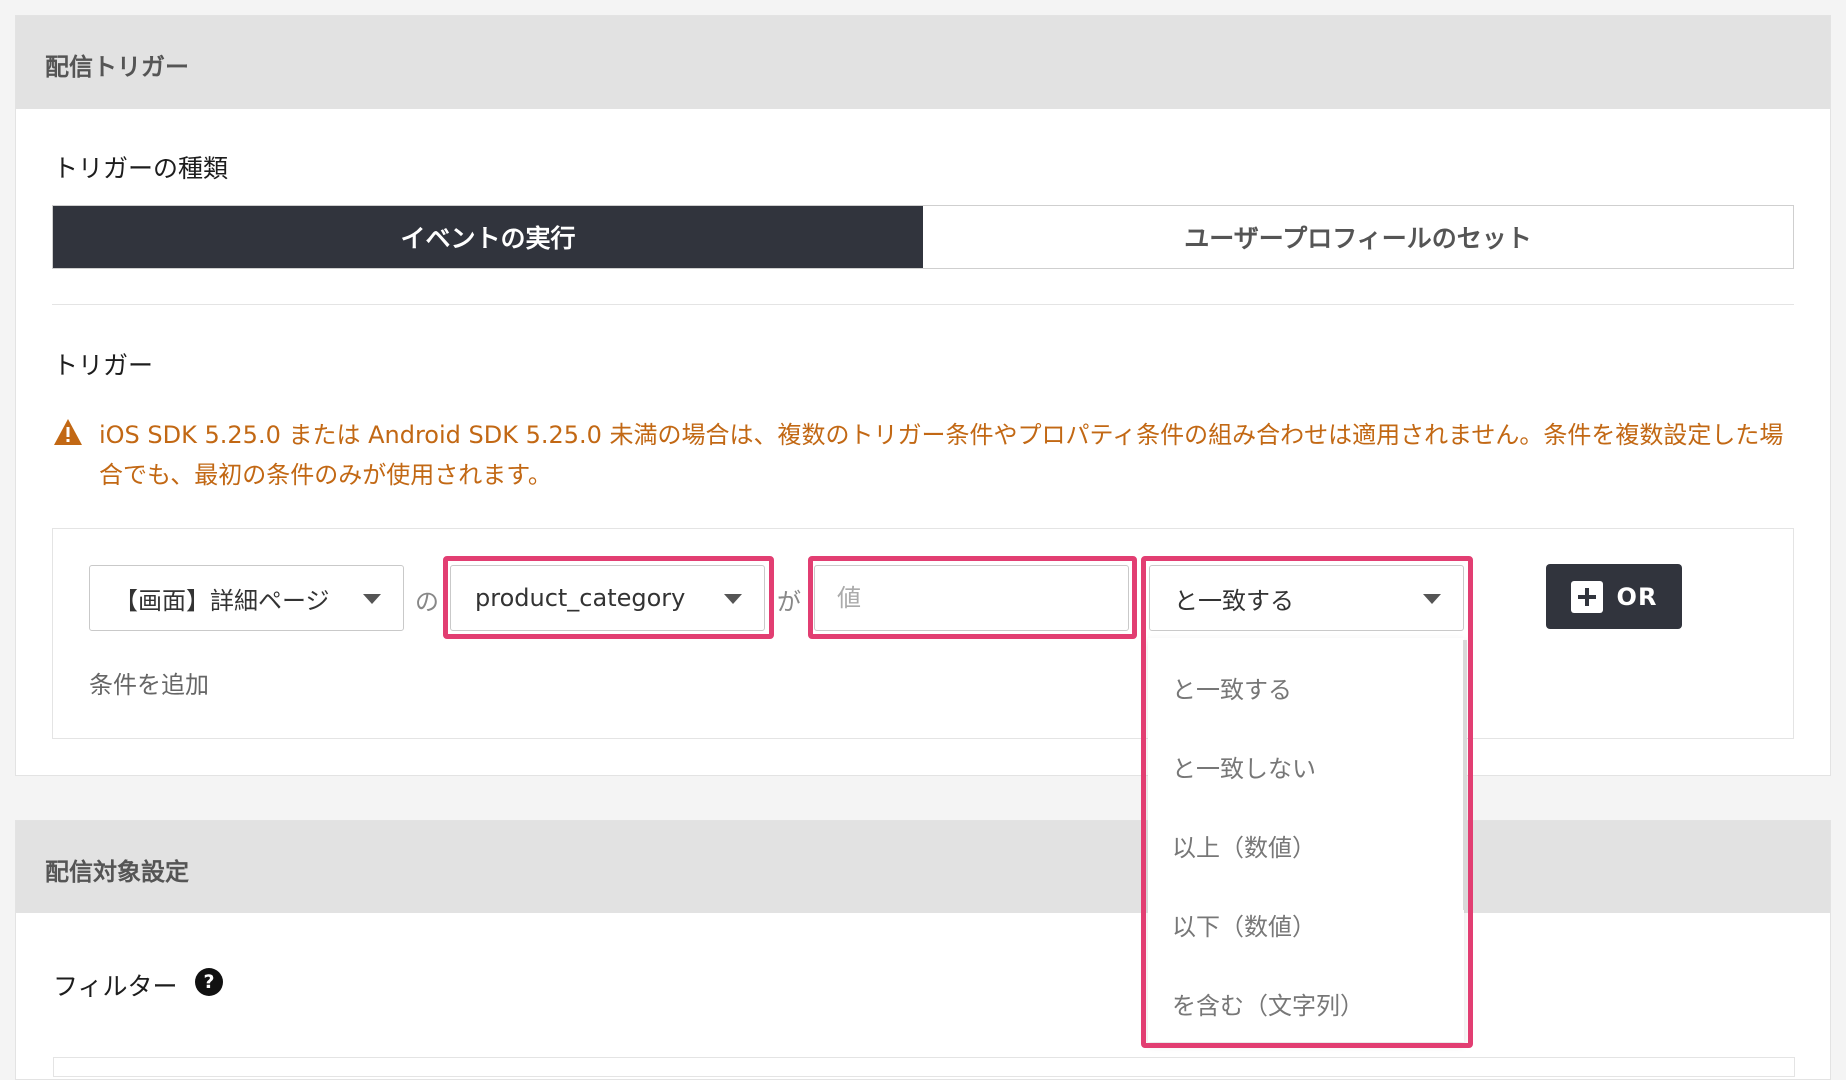  Describe the element at coordinates (923, 867) in the screenshot. I see `section-header: 配信対象設定` at that location.